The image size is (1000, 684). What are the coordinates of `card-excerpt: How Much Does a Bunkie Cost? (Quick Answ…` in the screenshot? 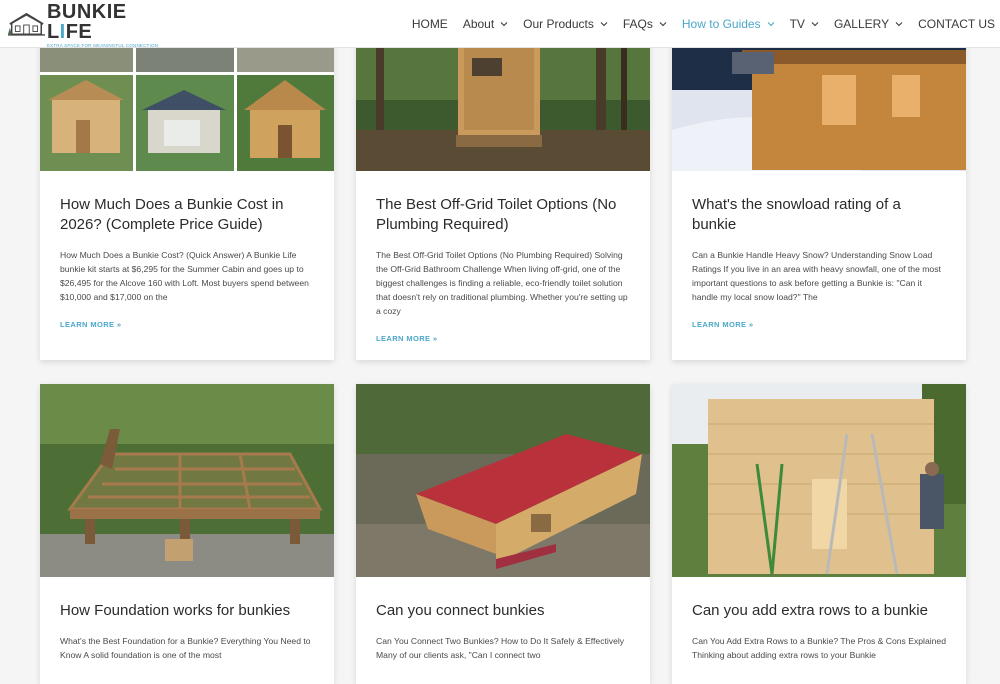 It's located at (184, 276).